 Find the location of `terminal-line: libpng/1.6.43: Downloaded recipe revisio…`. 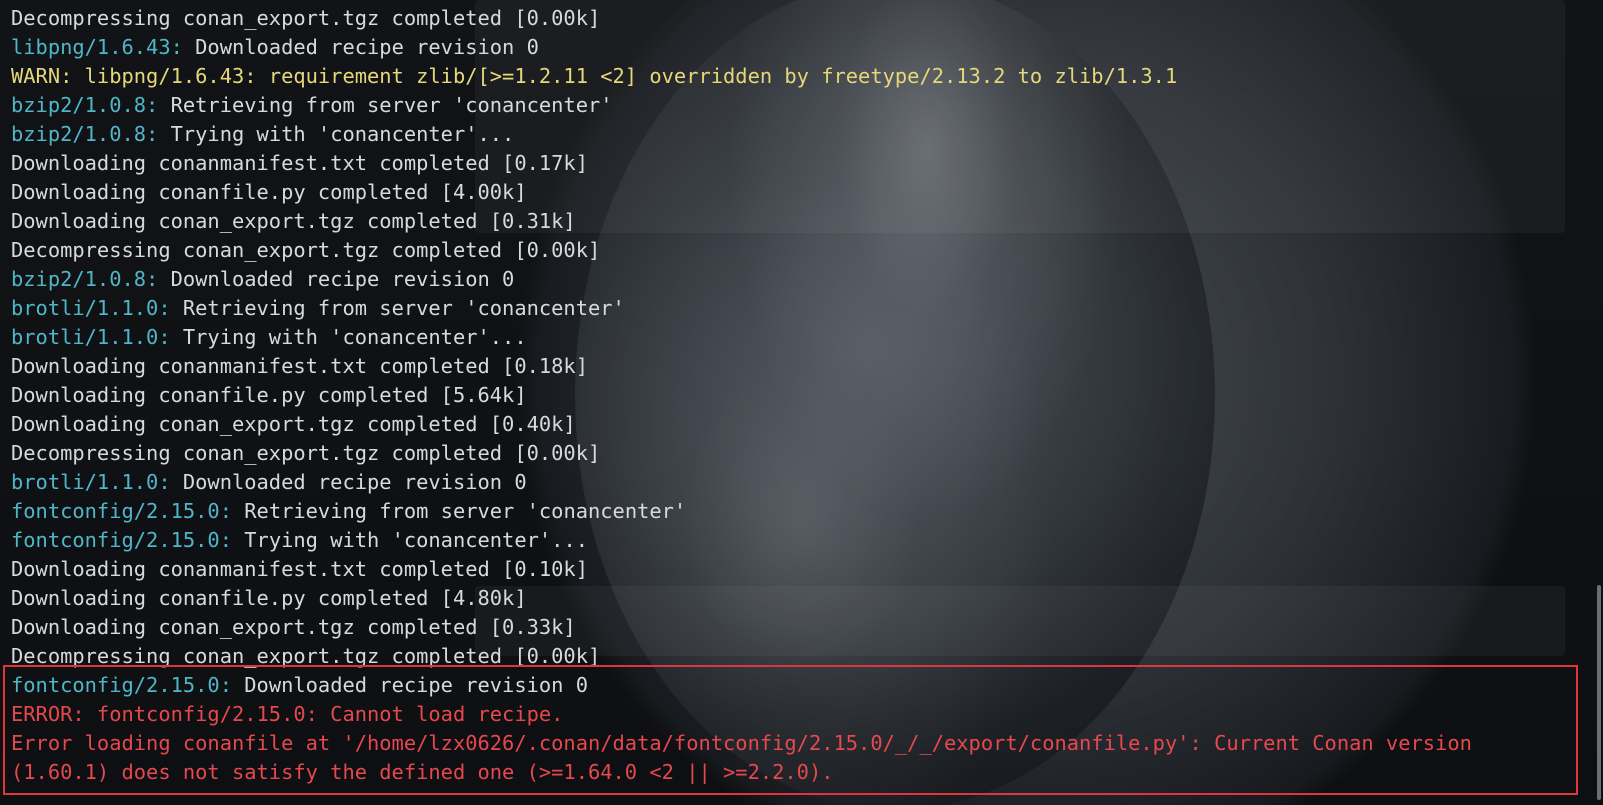

terminal-line: libpng/1.6.43: Downloaded recipe revisio… is located at coordinates (741, 47).